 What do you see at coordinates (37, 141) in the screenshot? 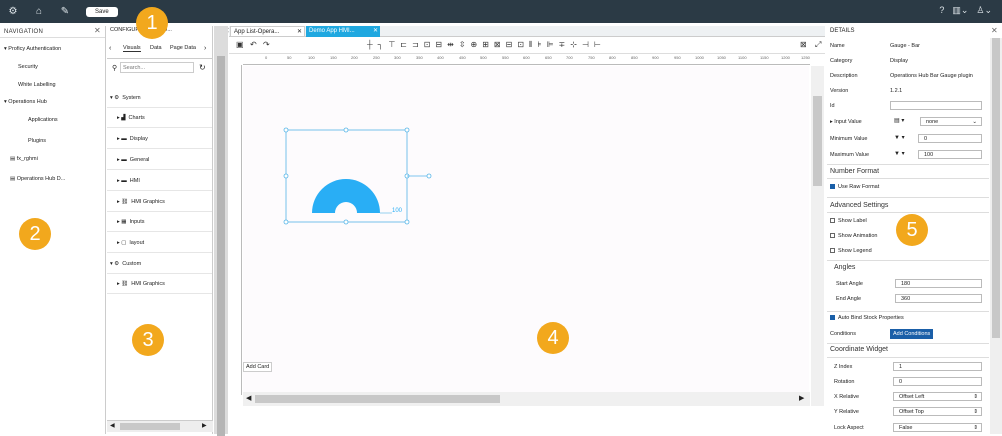
I see `nav-item-plugins: Plugins` at bounding box center [37, 141].